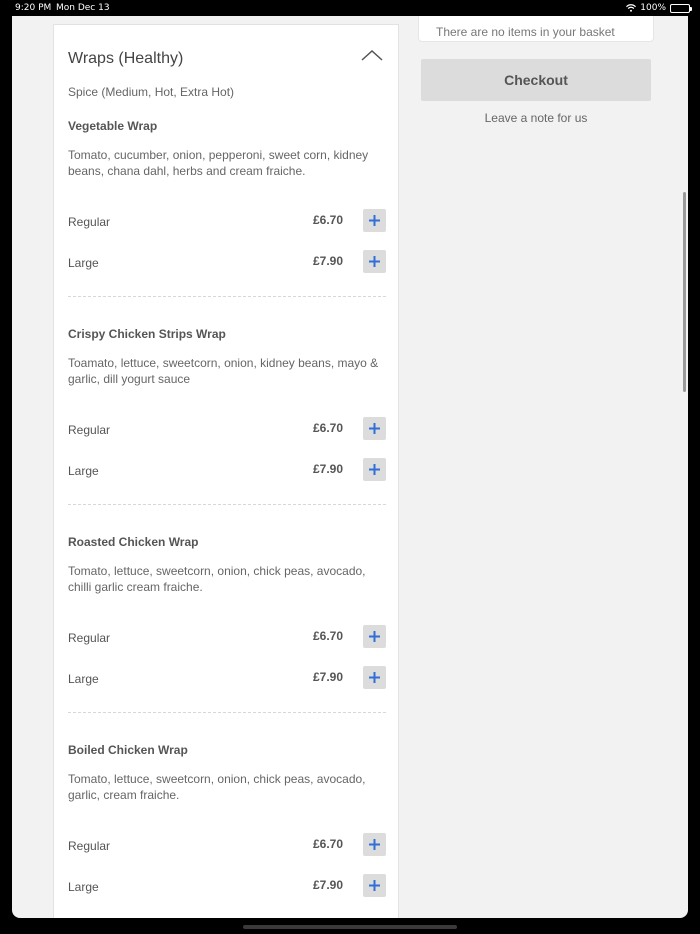 The height and width of the screenshot is (934, 700). What do you see at coordinates (350, 927) in the screenshot?
I see `home-indicator` at bounding box center [350, 927].